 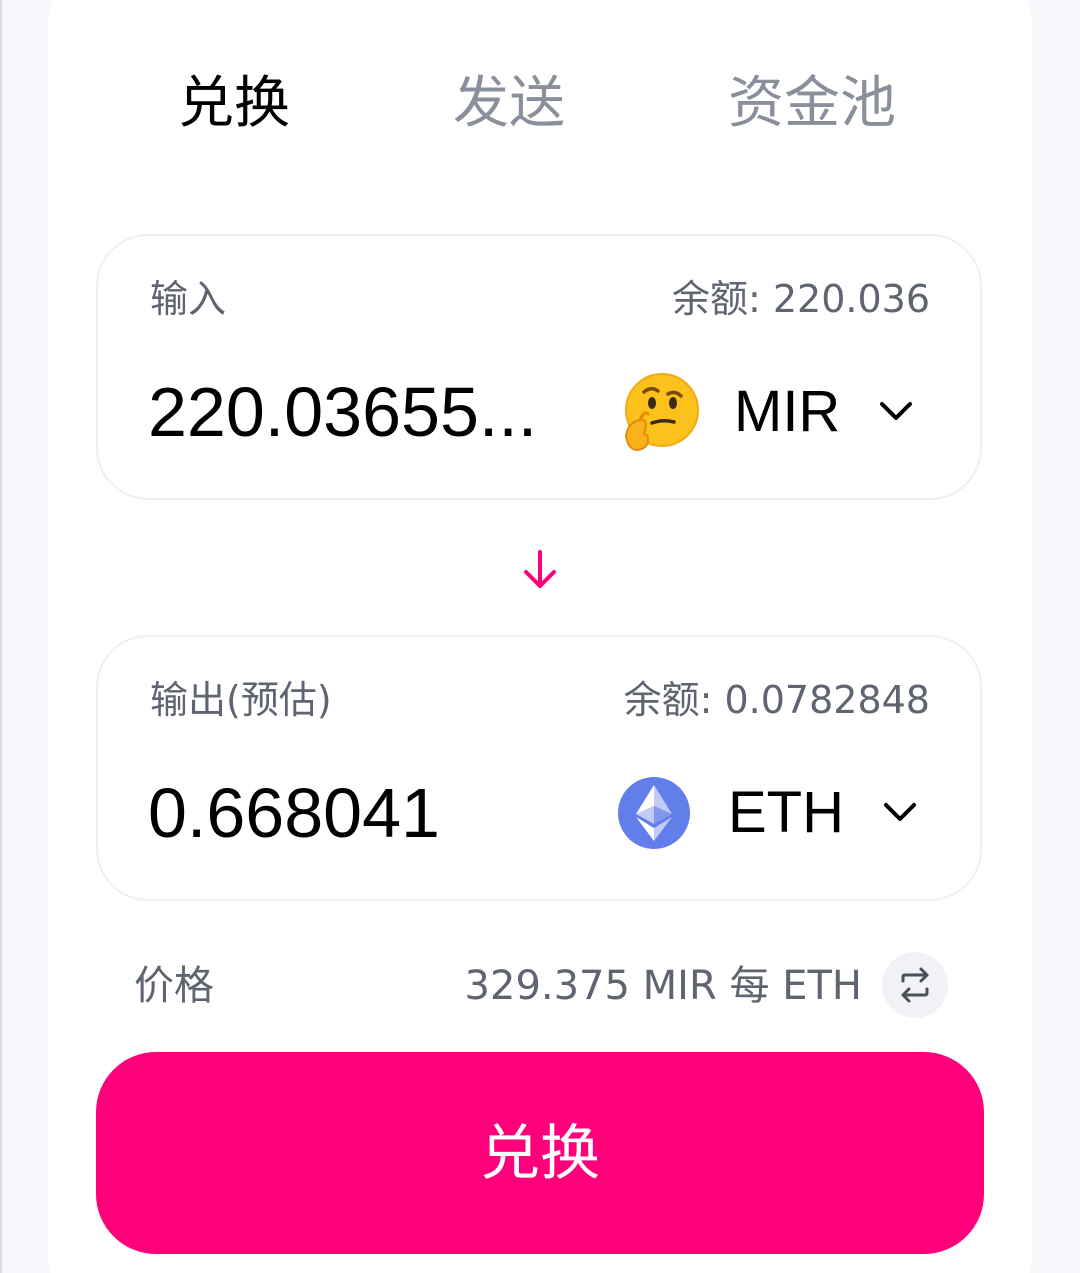 I want to click on output-token-symbol: ETH, so click(x=786, y=812).